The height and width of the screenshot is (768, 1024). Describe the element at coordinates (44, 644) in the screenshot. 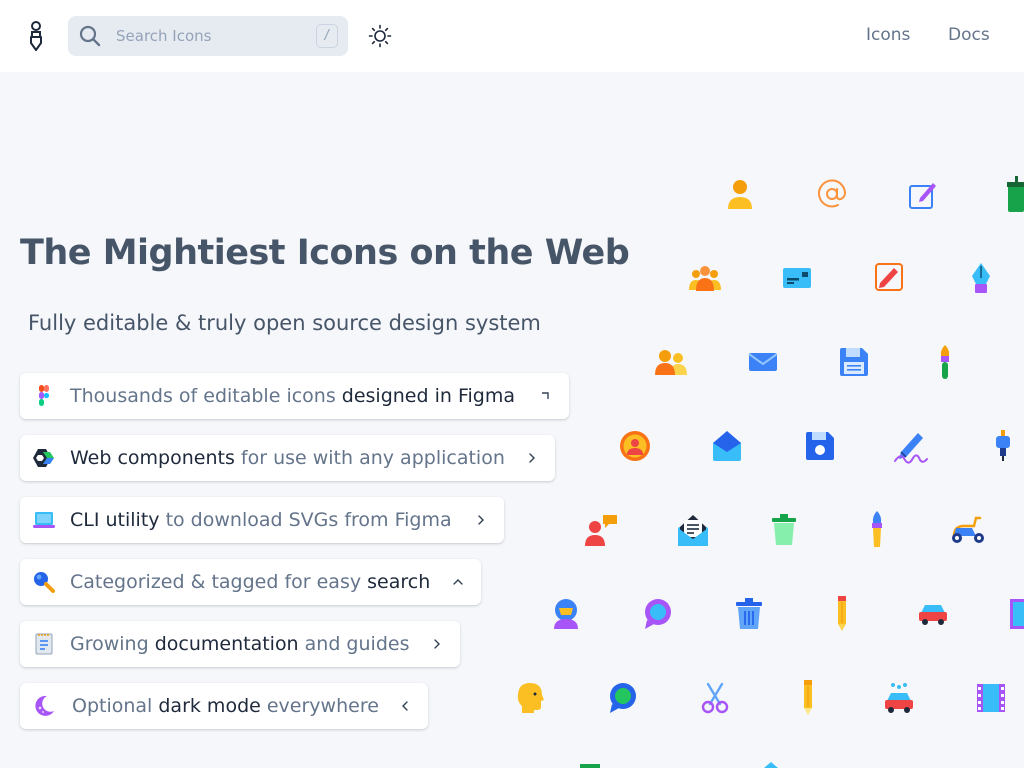

I see `document-icon` at that location.